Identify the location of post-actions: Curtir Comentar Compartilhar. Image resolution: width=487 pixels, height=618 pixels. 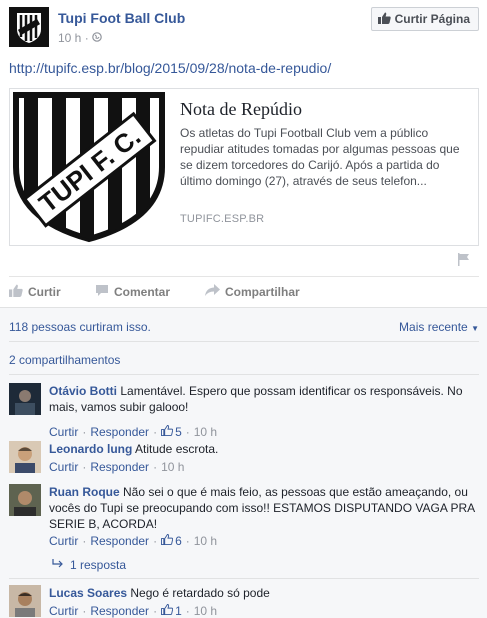
(244, 292).